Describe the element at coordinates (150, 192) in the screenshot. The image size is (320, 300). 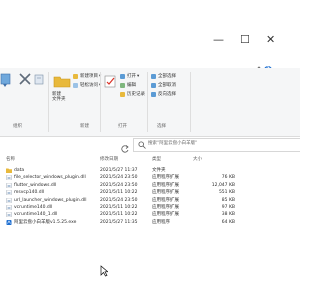
I see `file-row: msvcp140.dll 2021/5/11 10:22 应用程序扩展 551 KB` at that location.